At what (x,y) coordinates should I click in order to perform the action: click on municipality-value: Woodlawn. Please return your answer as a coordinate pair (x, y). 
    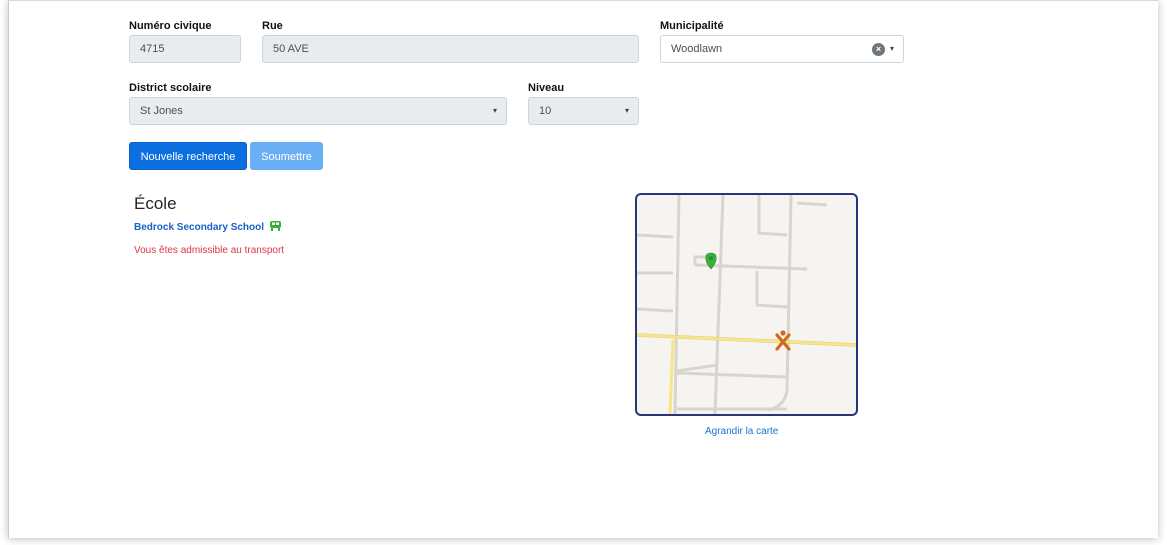
    Looking at the image, I should click on (697, 49).